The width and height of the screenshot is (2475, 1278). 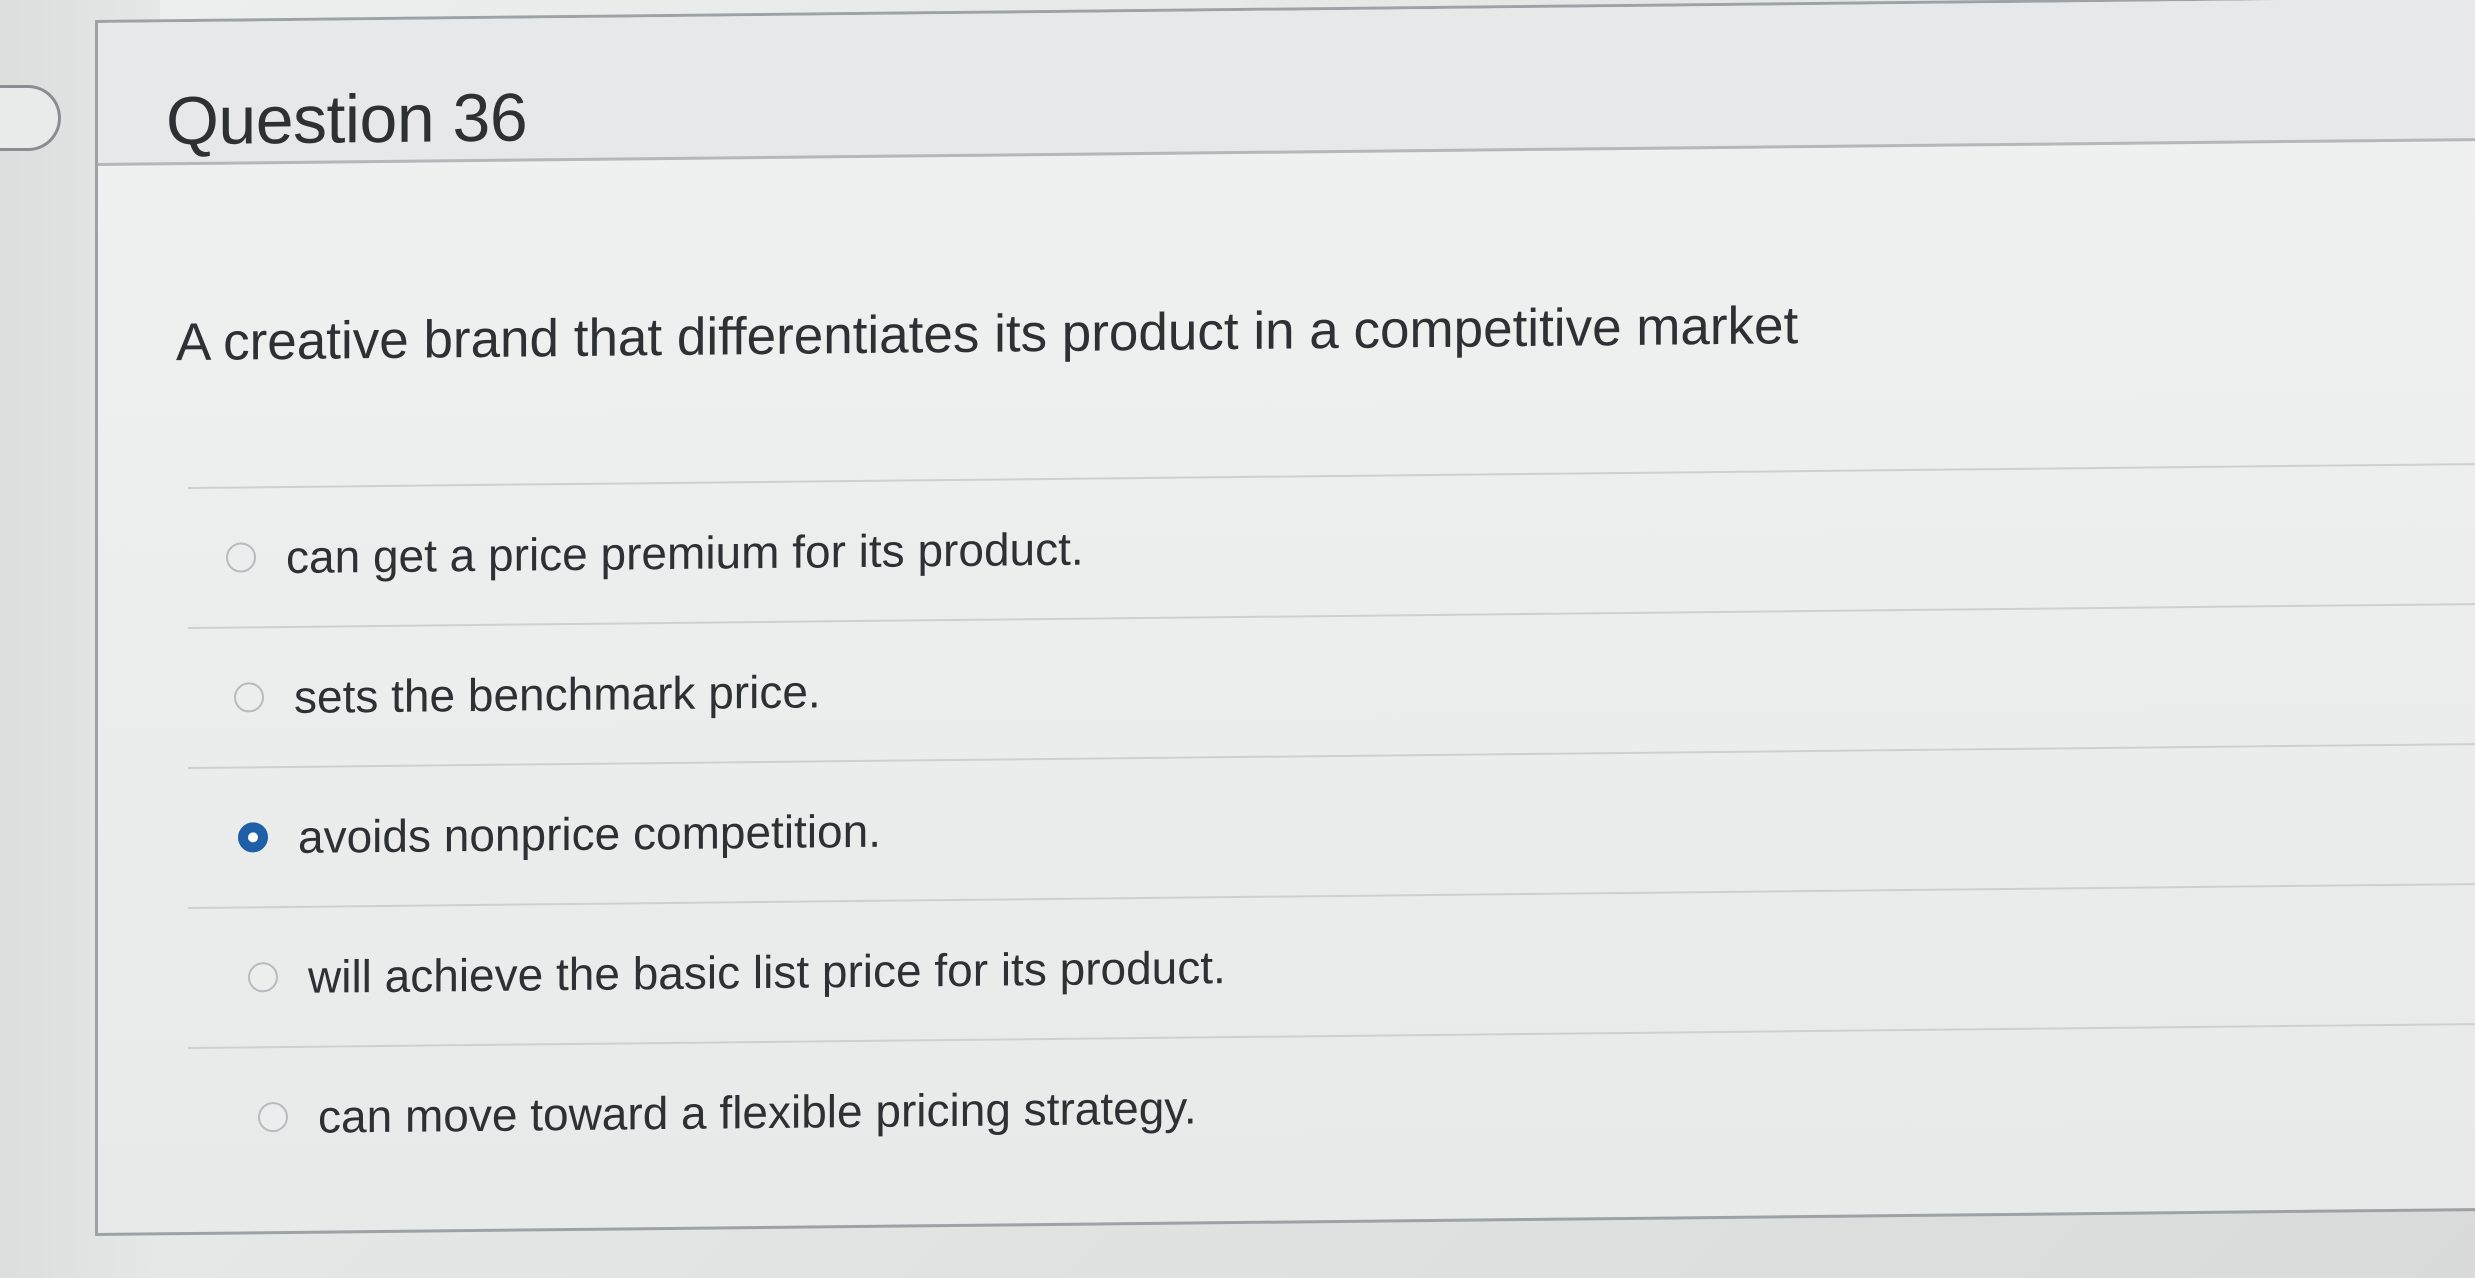 What do you see at coordinates (30, 118) in the screenshot?
I see `flag-icon` at bounding box center [30, 118].